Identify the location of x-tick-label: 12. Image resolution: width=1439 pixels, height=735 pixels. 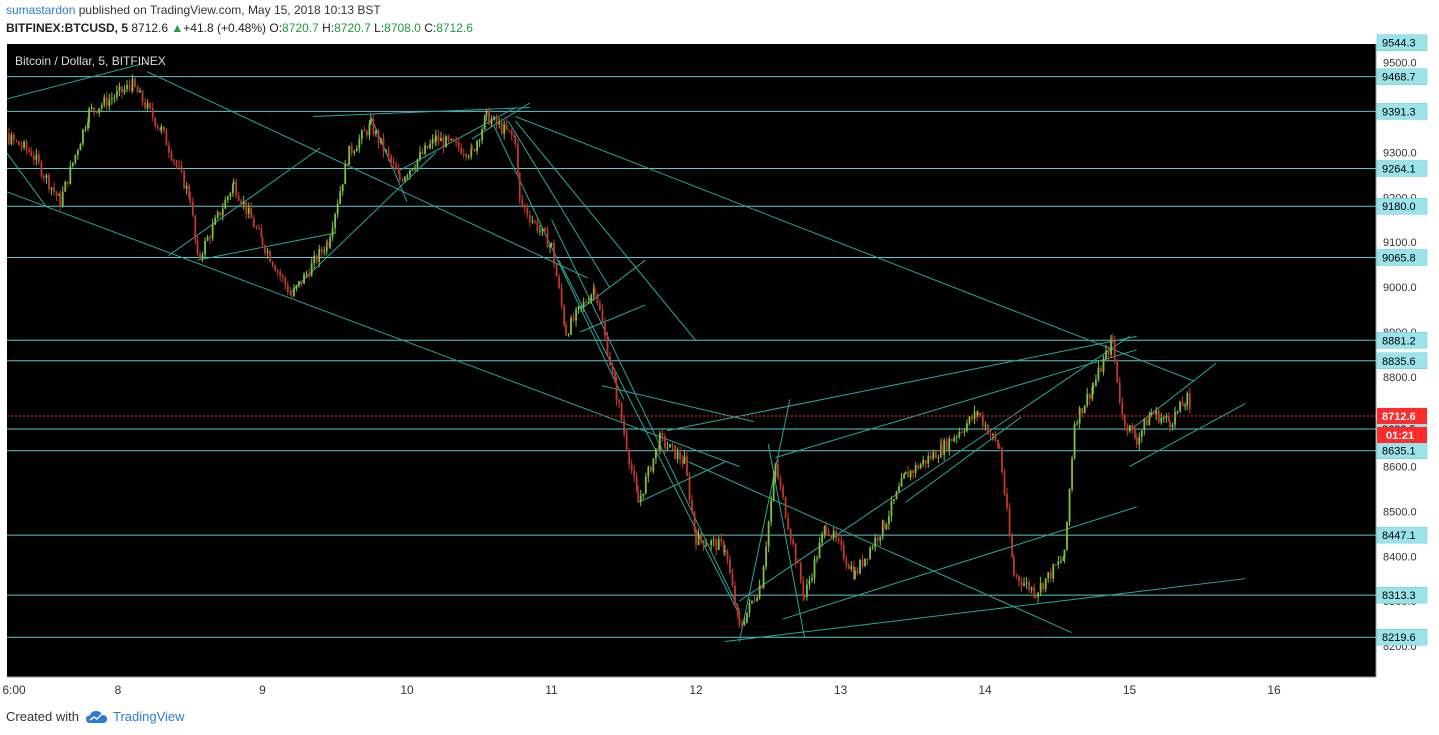
(696, 690).